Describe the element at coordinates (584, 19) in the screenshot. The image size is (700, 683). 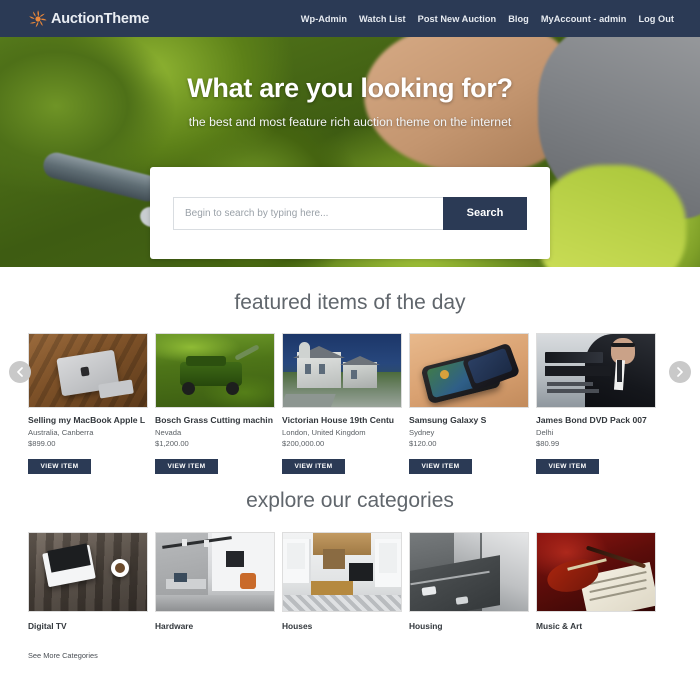
I see `nav-item-myaccount: MyAccount - admin` at that location.